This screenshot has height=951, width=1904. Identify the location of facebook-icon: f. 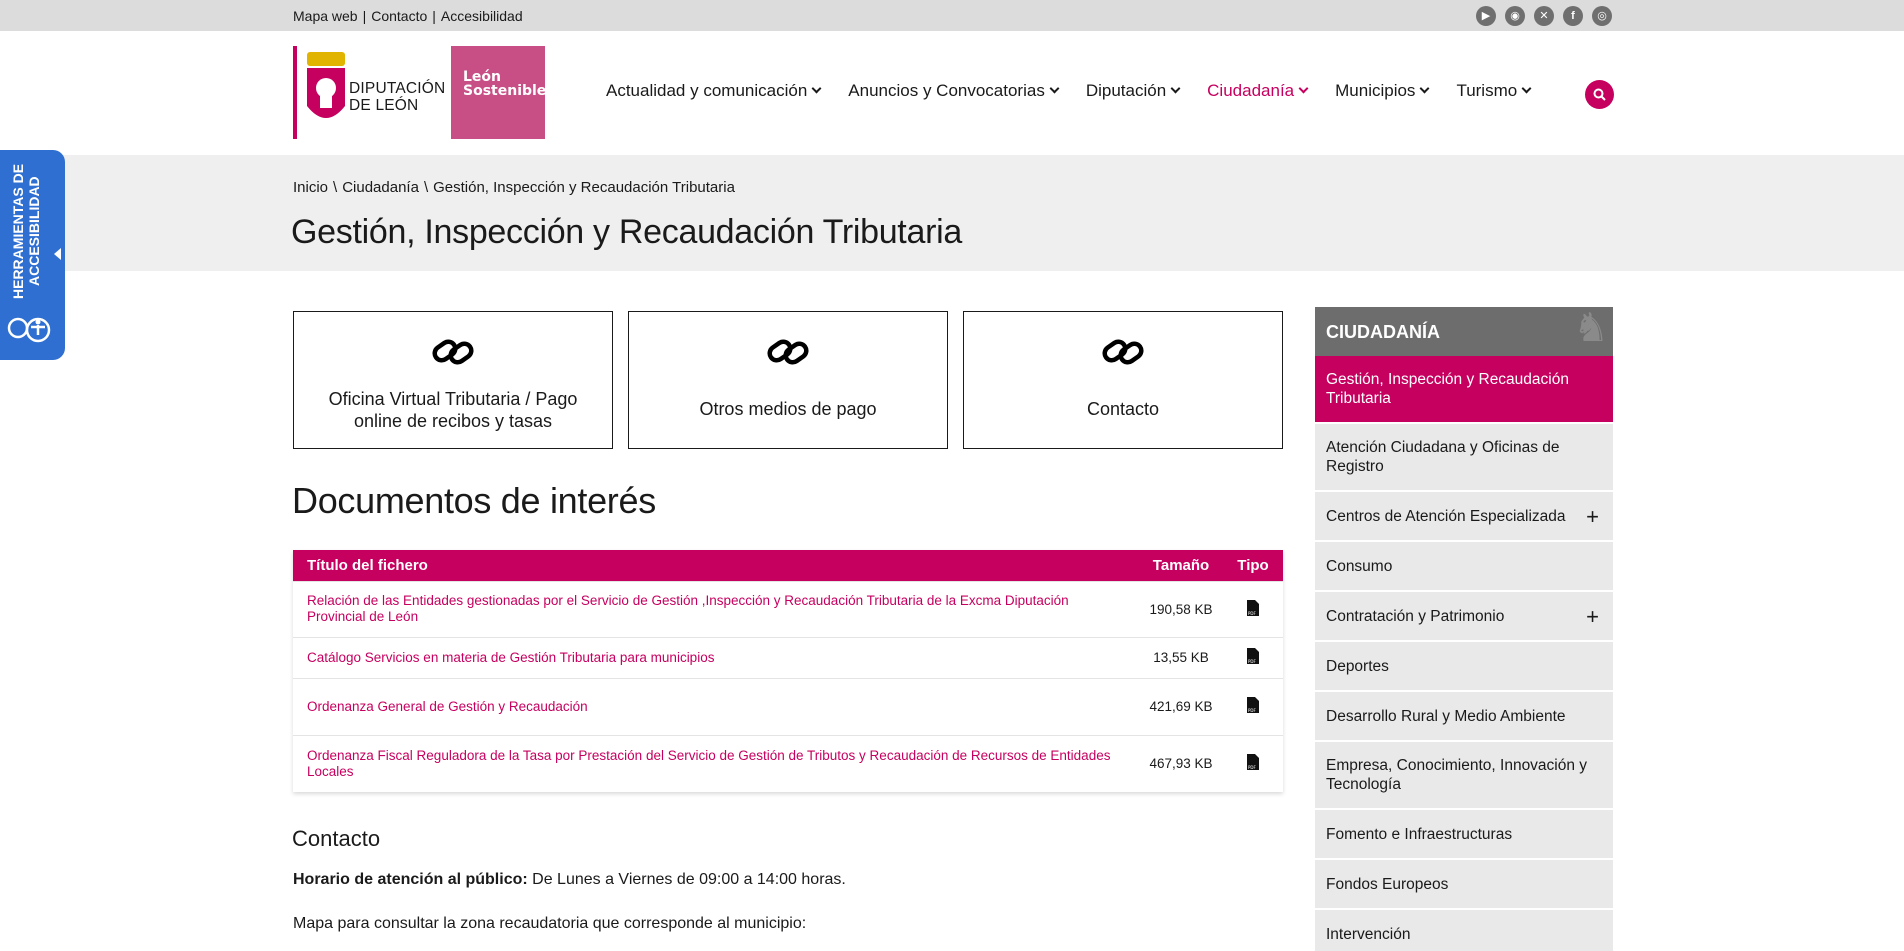
(1573, 16).